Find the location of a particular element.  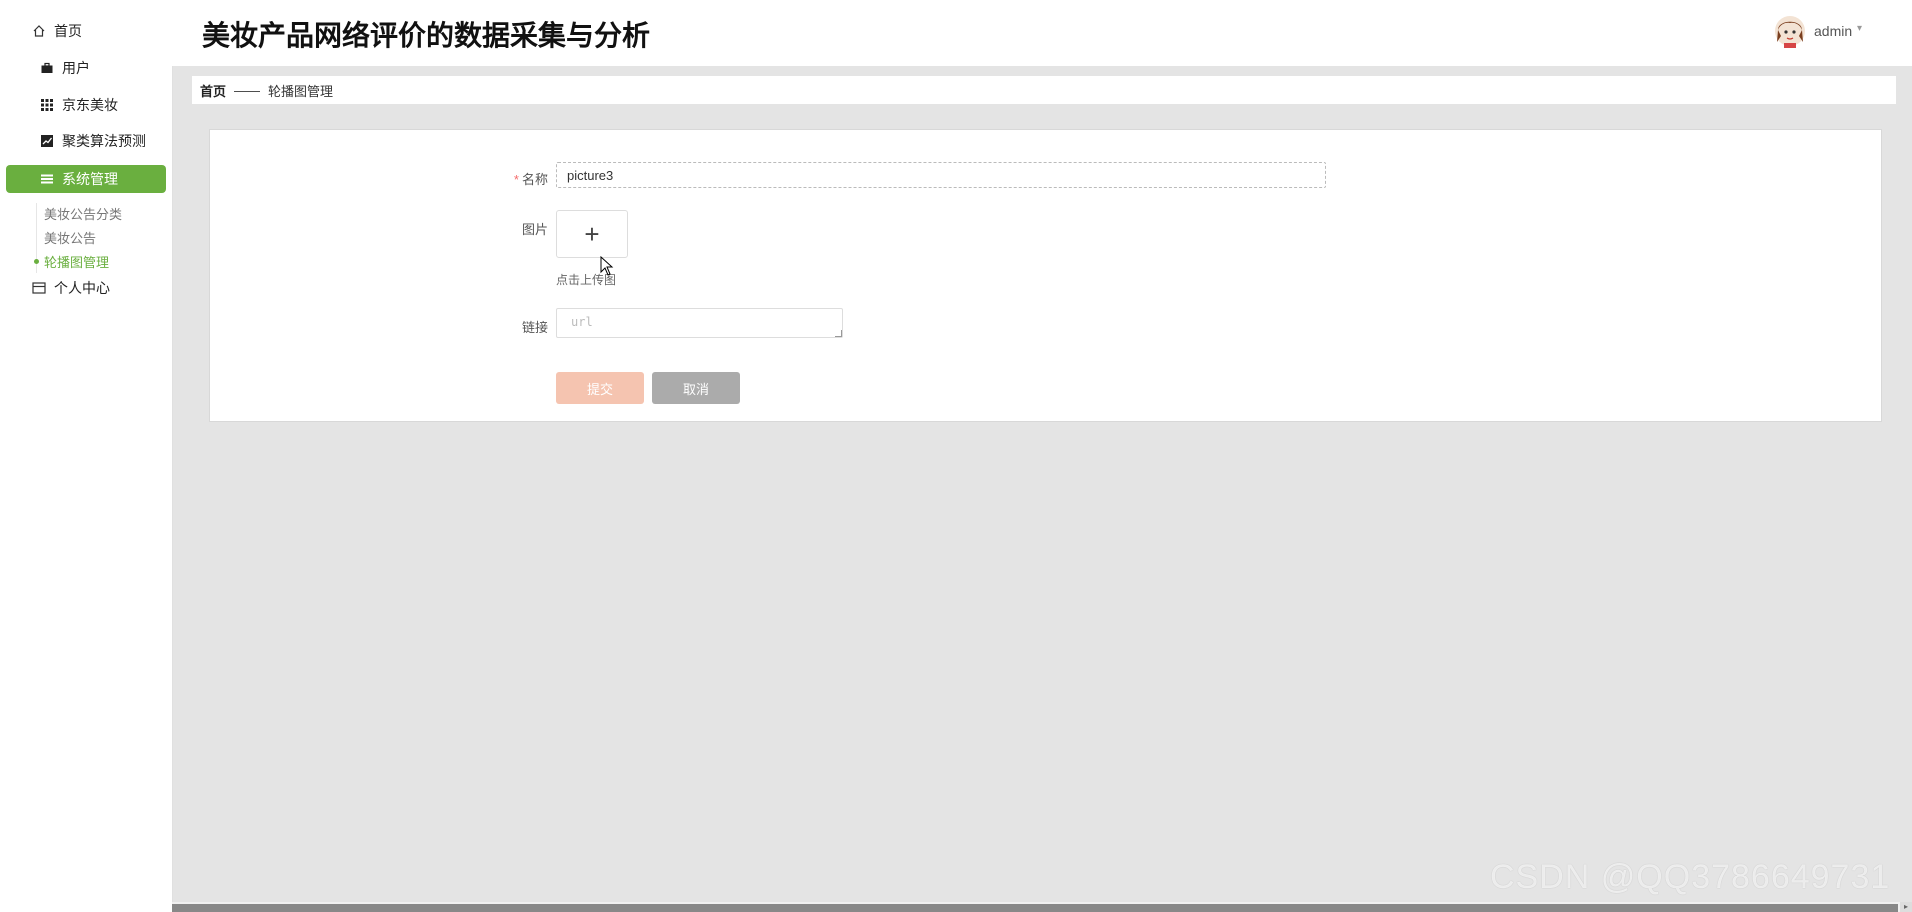

home-icon is located at coordinates (39, 31).